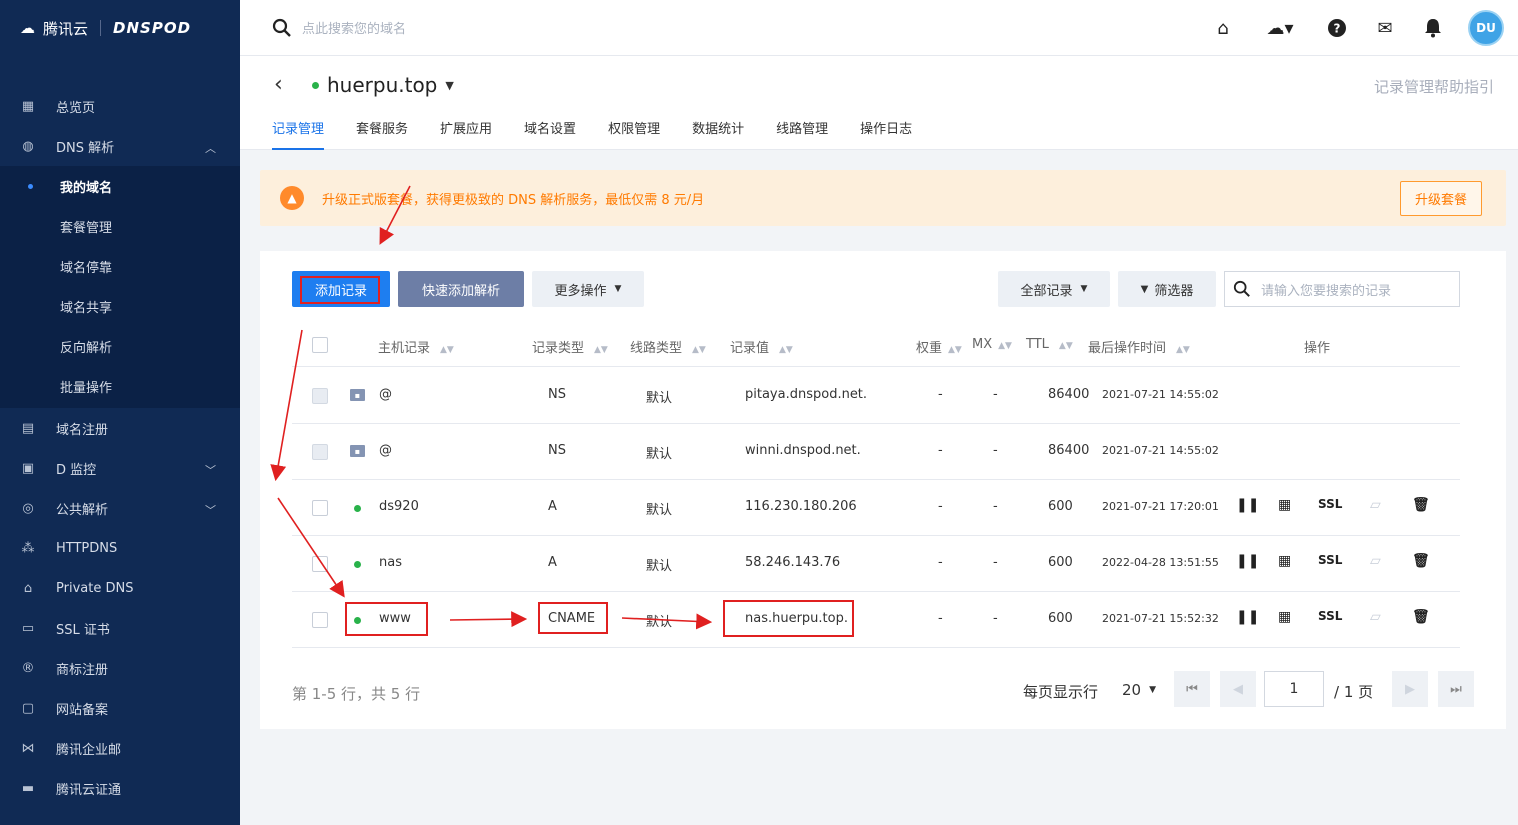 The width and height of the screenshot is (1518, 825). What do you see at coordinates (1456, 689) in the screenshot?
I see `last-page-button: ⏭` at bounding box center [1456, 689].